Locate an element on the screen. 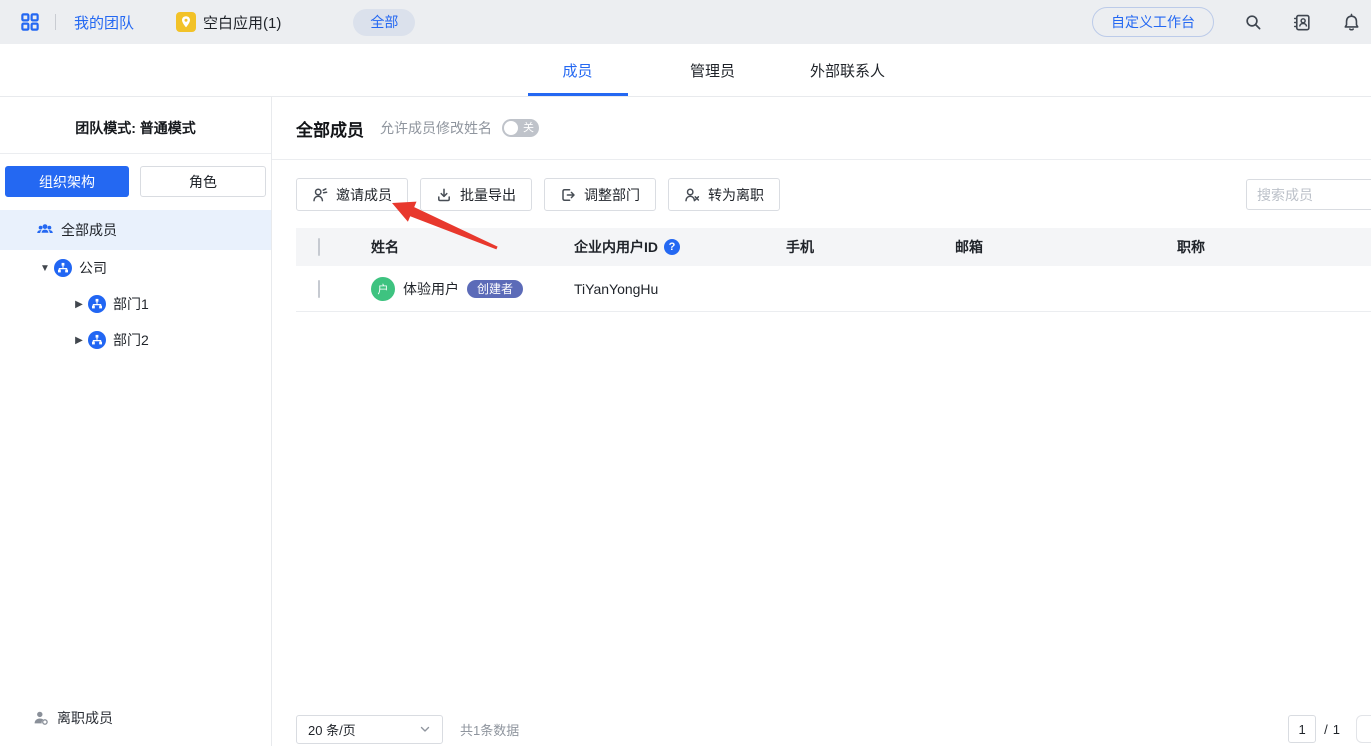  tab-members: 成员 is located at coordinates (577, 70).